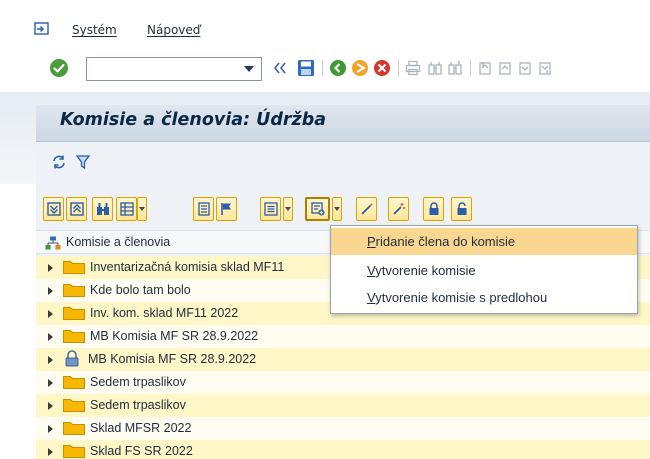 This screenshot has height=459, width=650. I want to click on tree-row-label: Inv. kom. sklad MF11 2022, so click(164, 313).